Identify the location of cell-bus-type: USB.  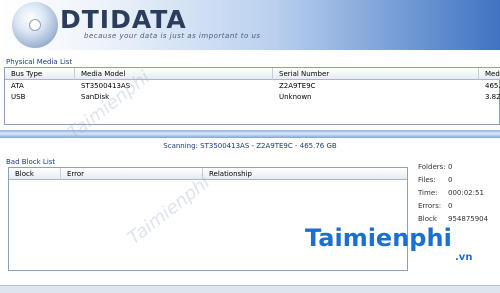
(18, 97).